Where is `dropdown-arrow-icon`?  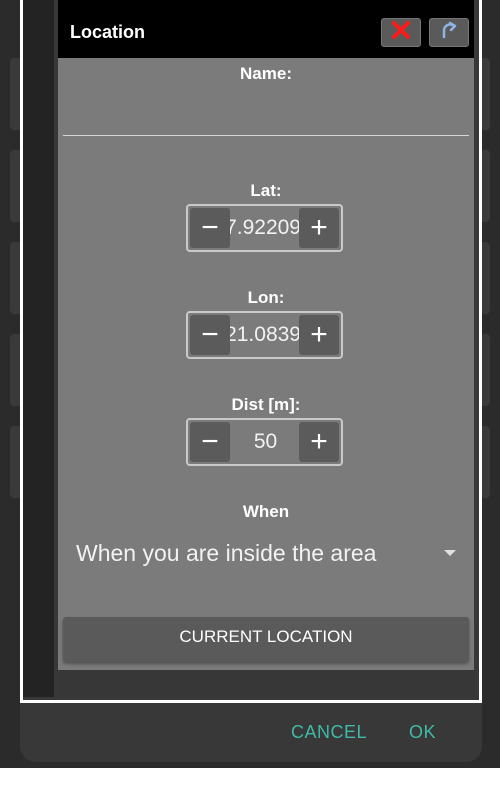
dropdown-arrow-icon is located at coordinates (450, 553).